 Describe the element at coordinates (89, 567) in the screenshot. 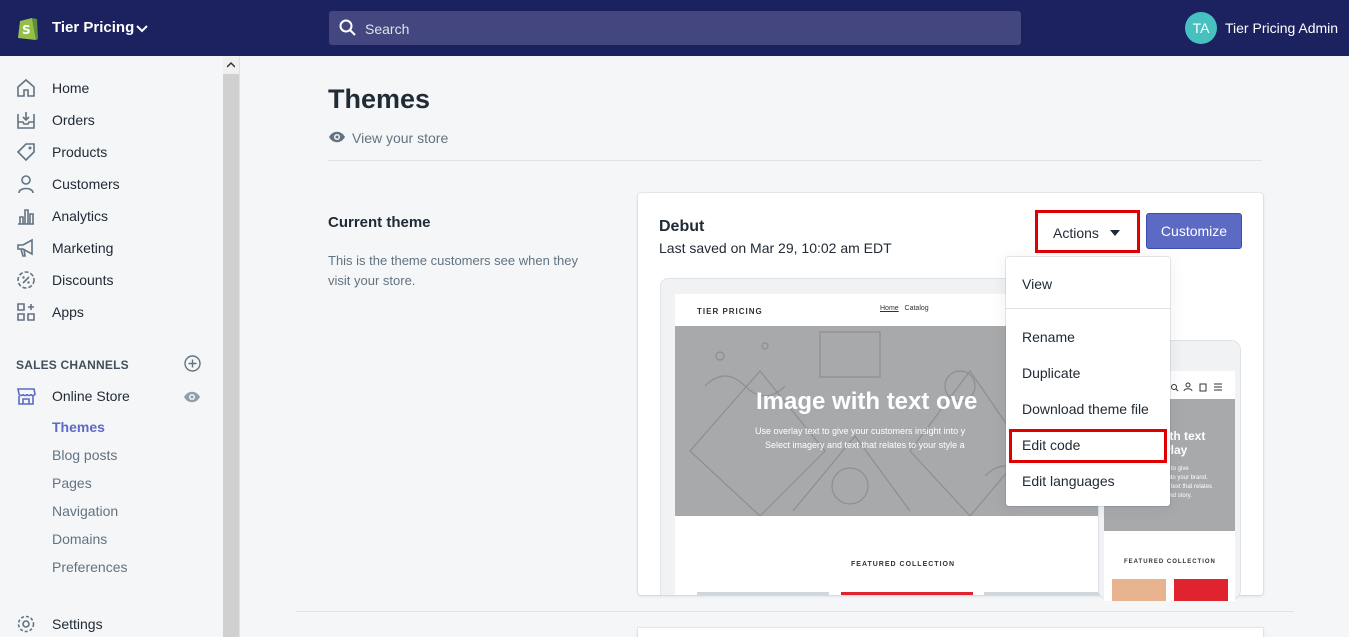

I see `sidebar-subitem-preferences: Preferences` at that location.